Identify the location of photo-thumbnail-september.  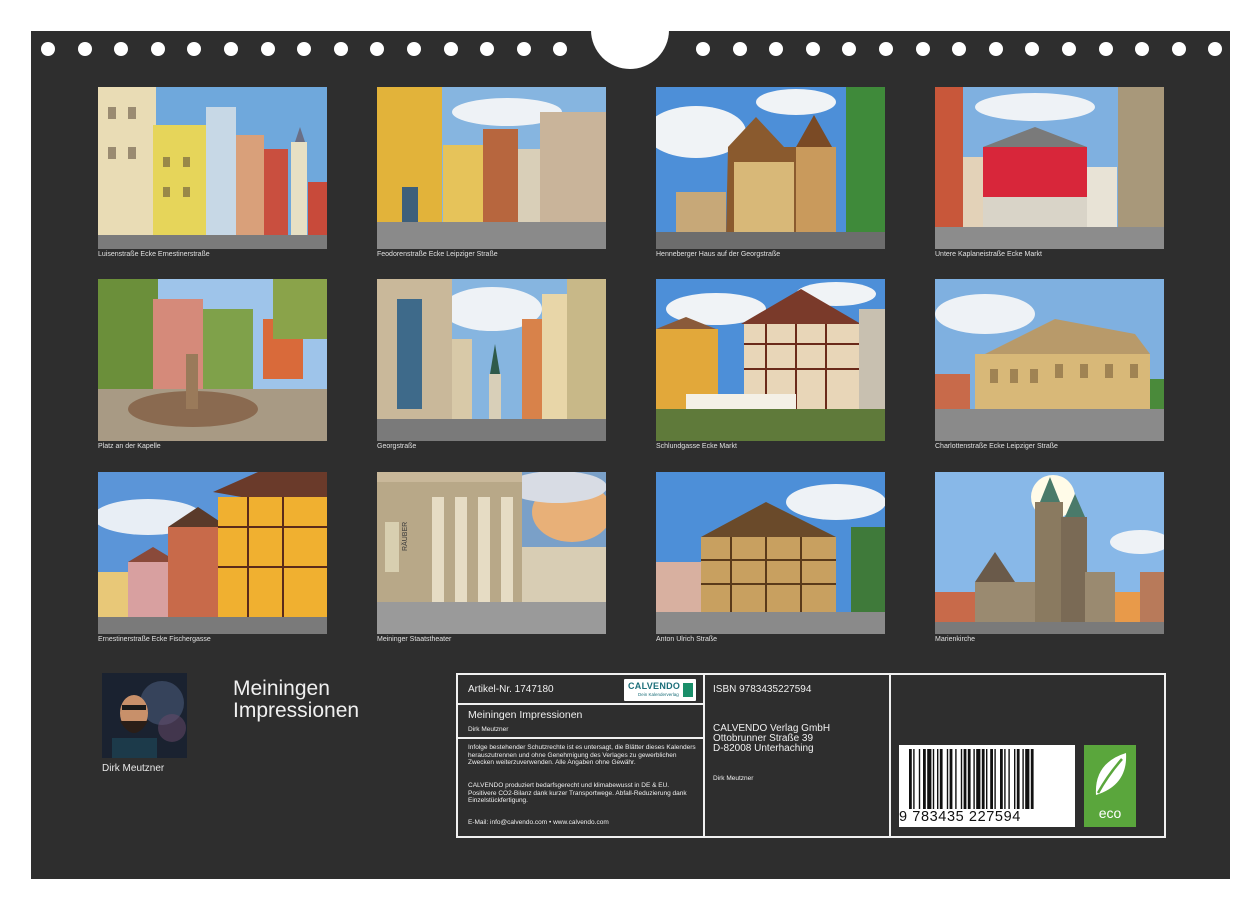
(212, 553).